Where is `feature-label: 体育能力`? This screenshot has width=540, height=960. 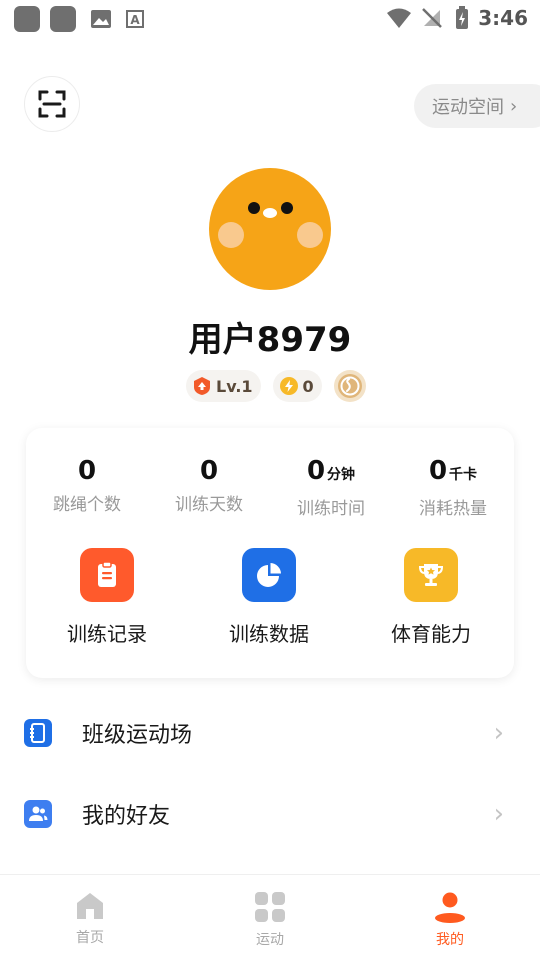 feature-label: 体育能力 is located at coordinates (431, 634).